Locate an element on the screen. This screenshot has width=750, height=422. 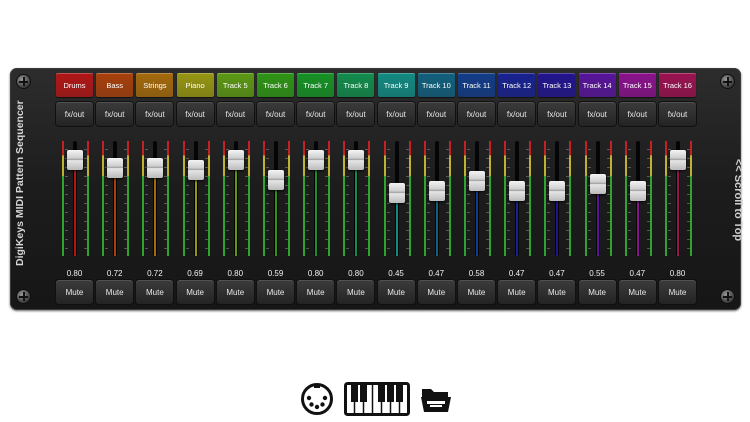
track-name-button: Drums is located at coordinates (74, 85).